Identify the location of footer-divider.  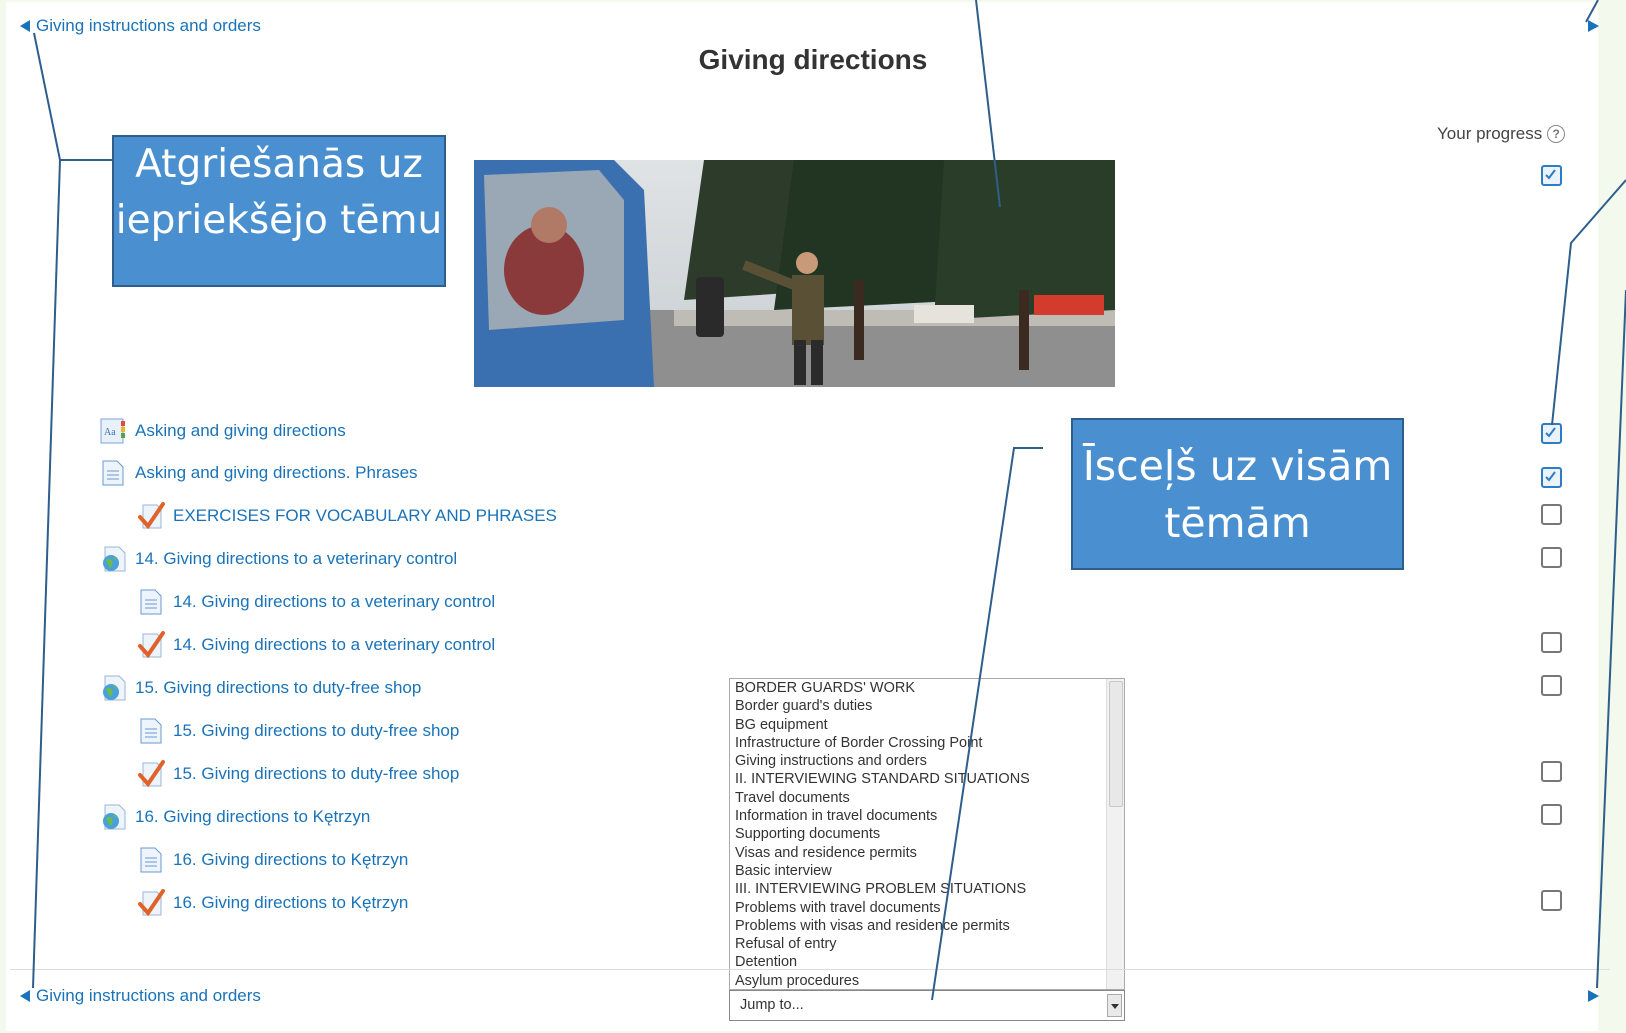
(810, 969).